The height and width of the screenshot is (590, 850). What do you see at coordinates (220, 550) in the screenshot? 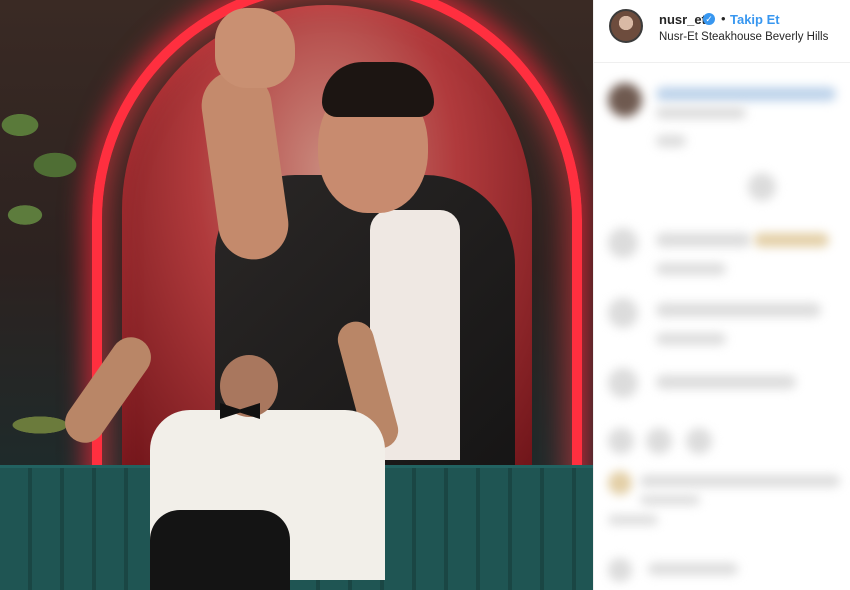
I see `man-pants` at bounding box center [220, 550].